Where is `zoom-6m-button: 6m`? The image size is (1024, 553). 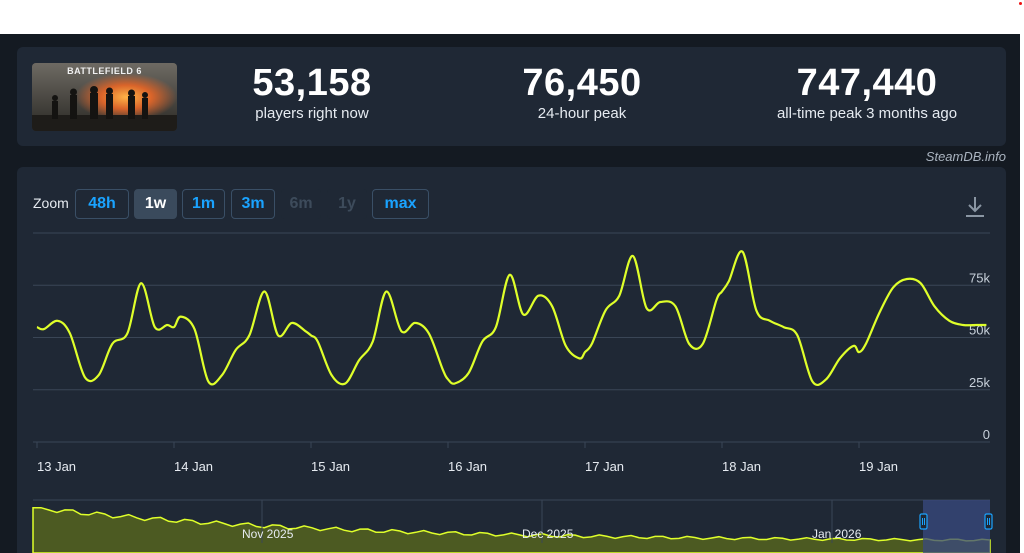
zoom-6m-button: 6m is located at coordinates (301, 204).